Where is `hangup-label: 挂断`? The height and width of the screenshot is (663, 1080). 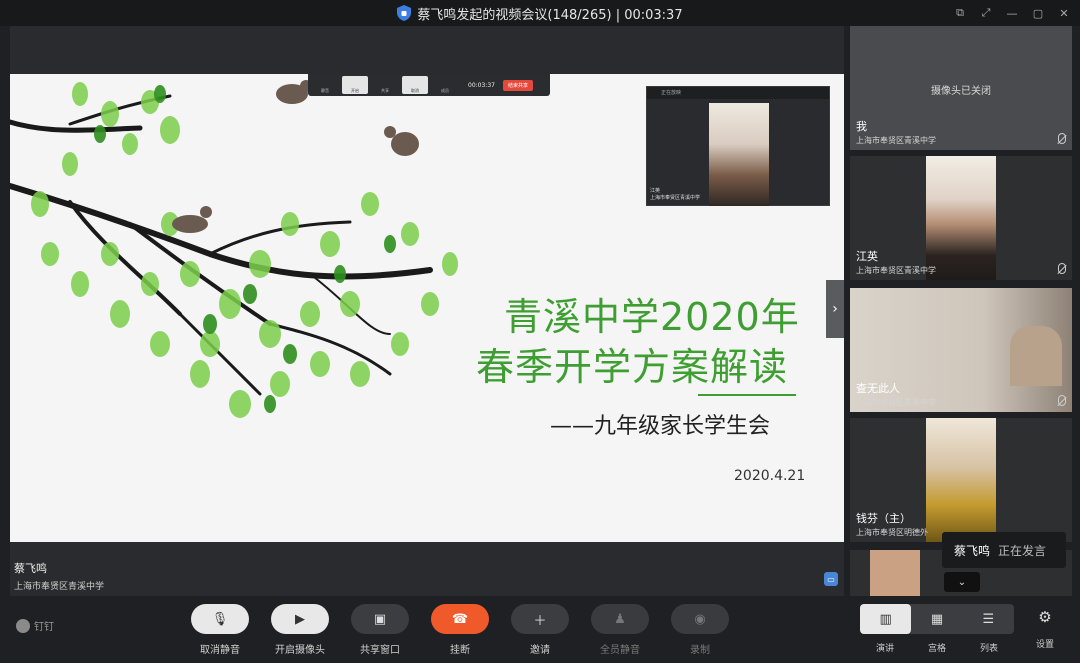 hangup-label: 挂断 is located at coordinates (460, 650).